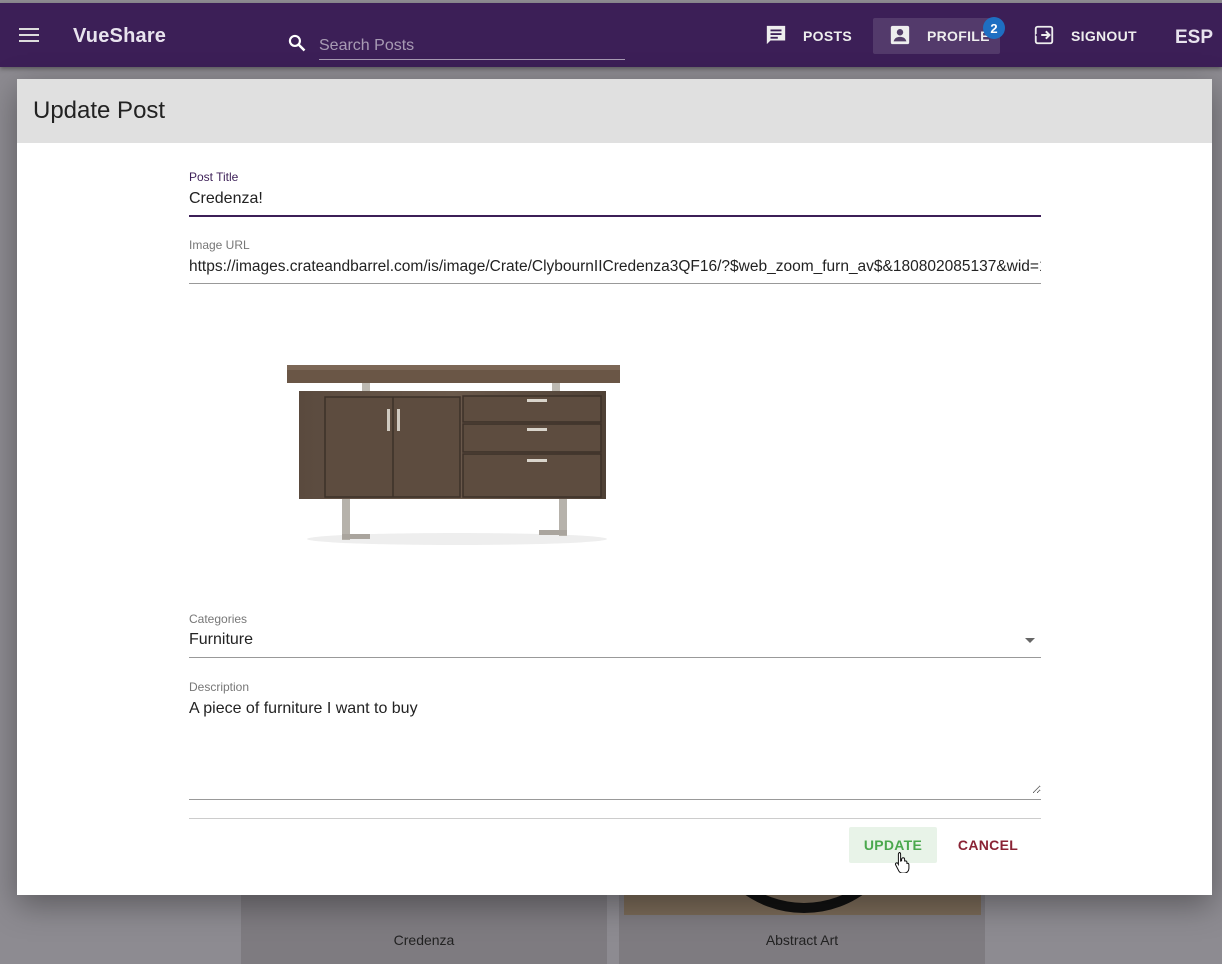 The image size is (1222, 964). I want to click on description-field: Description, so click(615, 740).